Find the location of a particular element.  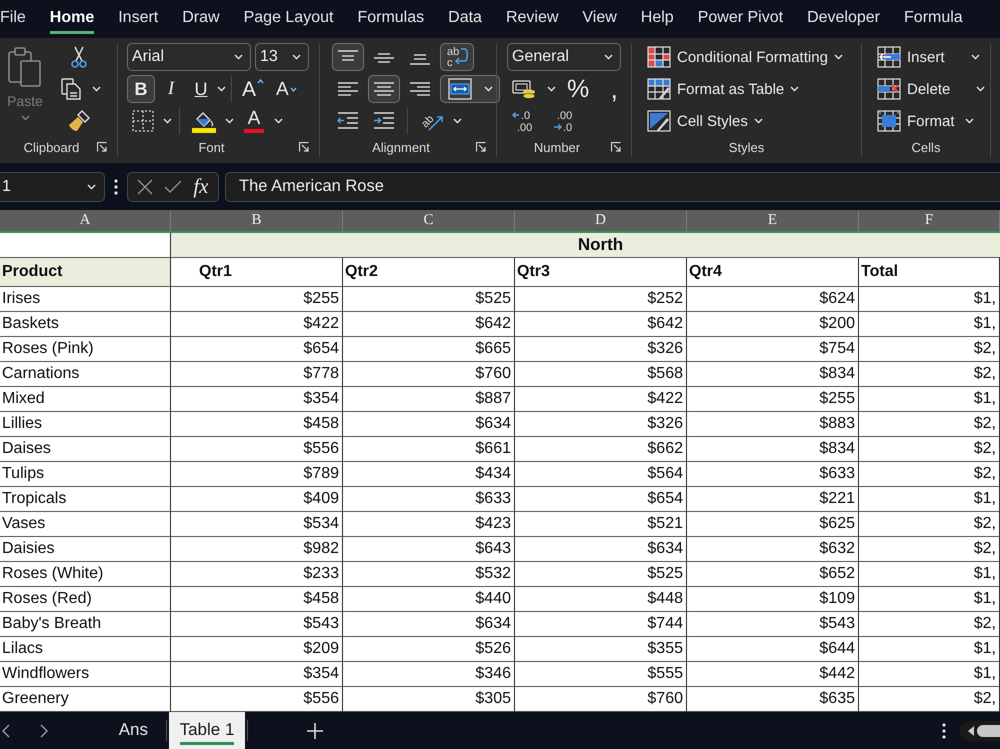

checkmark-icon is located at coordinates (173, 187).